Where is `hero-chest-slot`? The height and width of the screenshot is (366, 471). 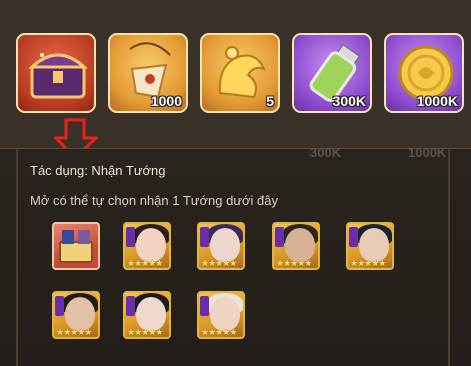
hero-chest-slot is located at coordinates (76, 246).